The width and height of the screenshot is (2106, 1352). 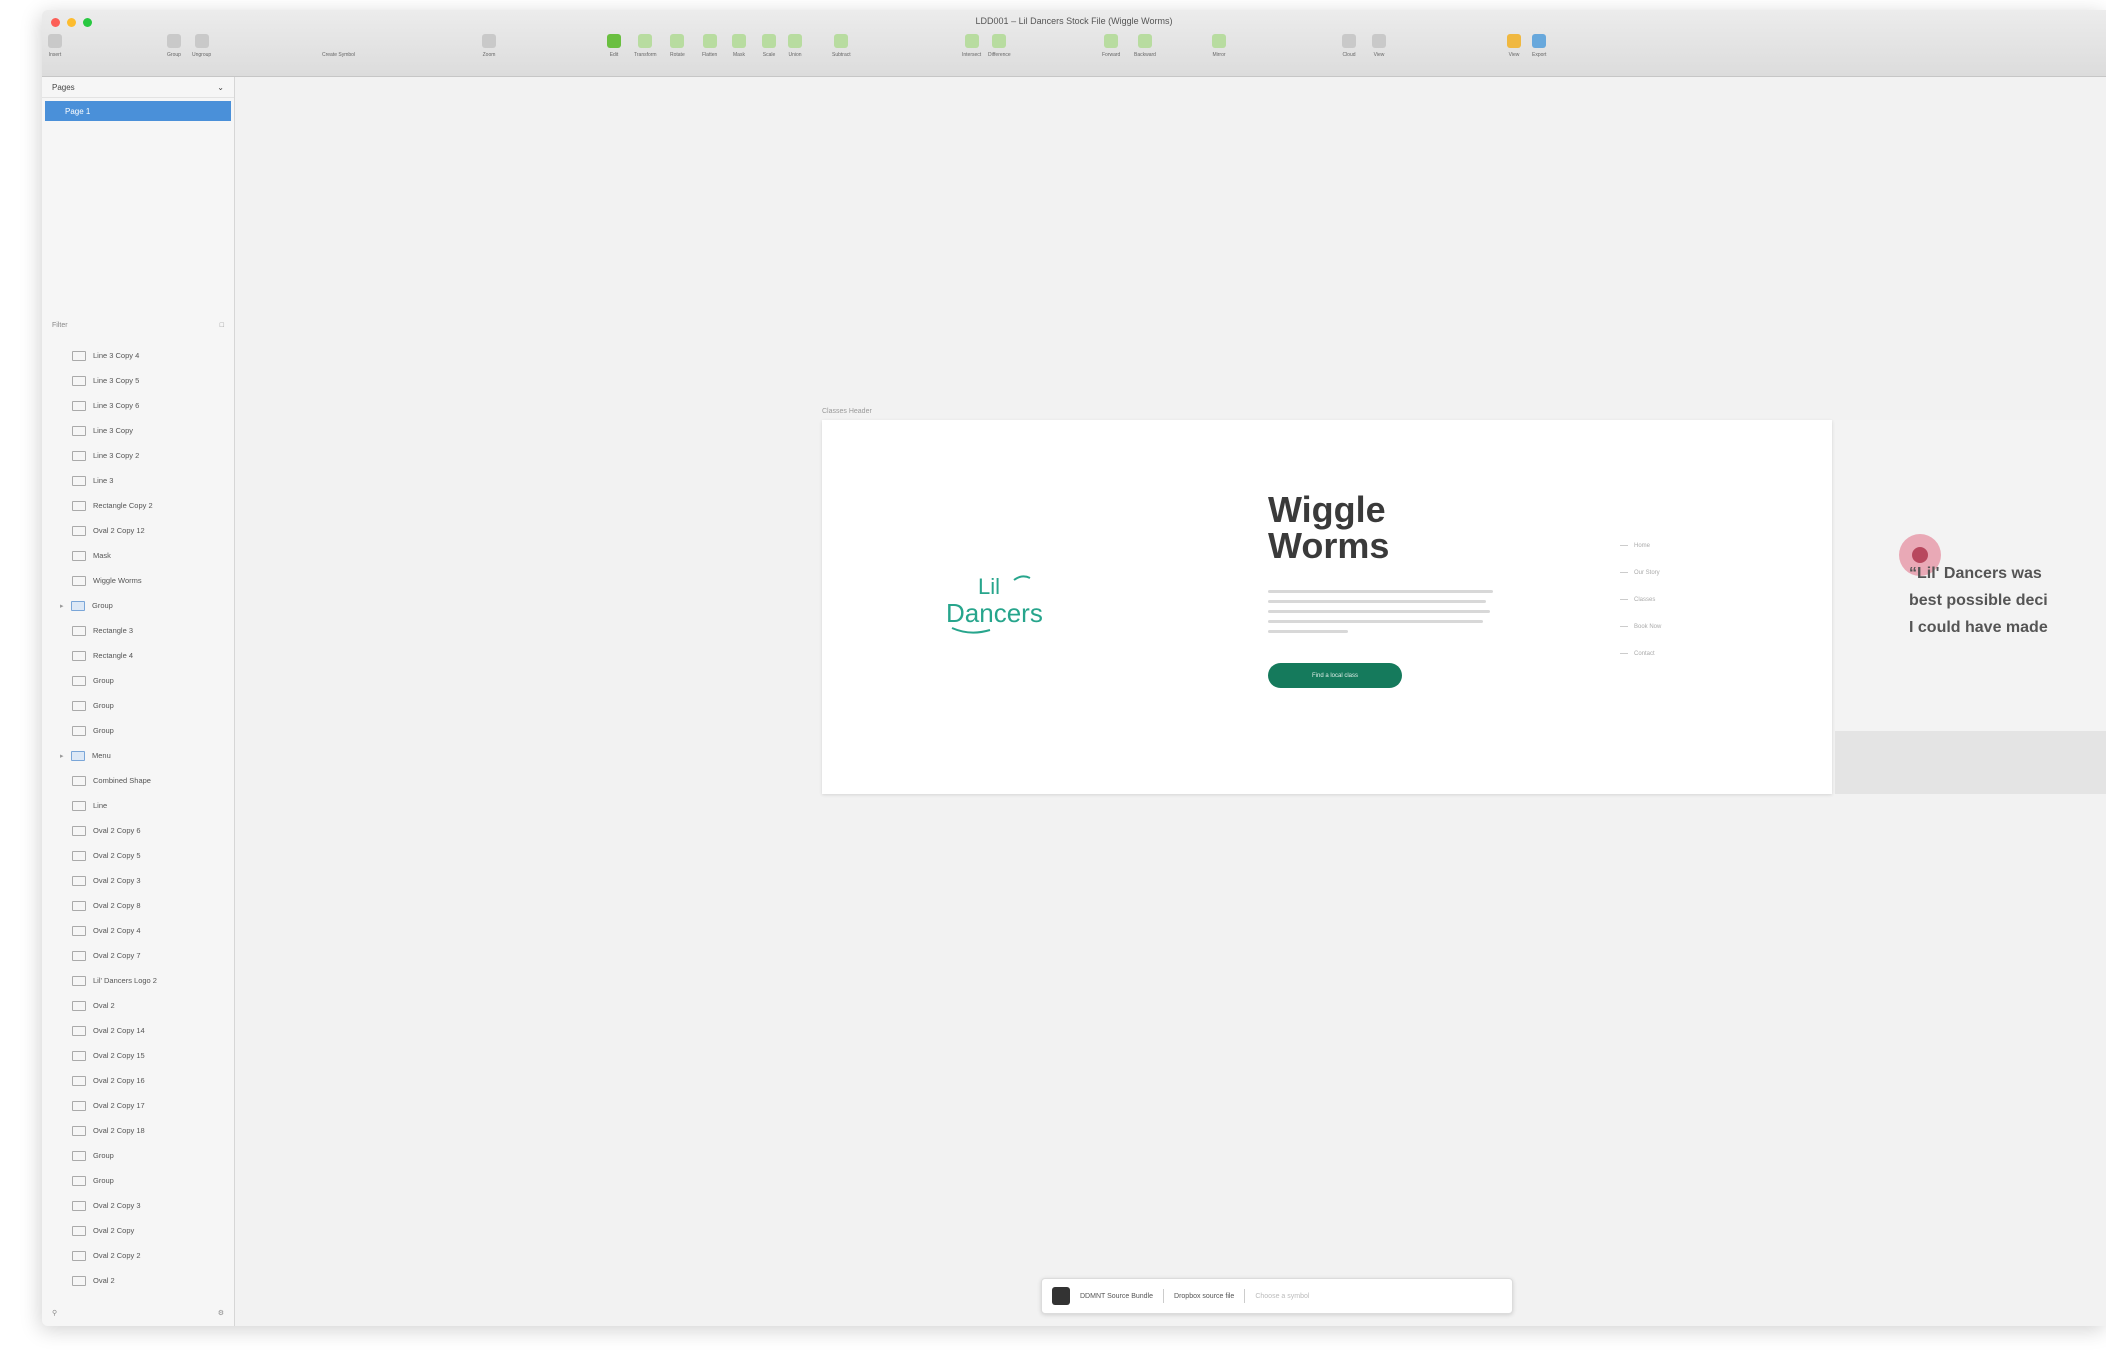 What do you see at coordinates (1116, 1296) in the screenshot?
I see `symbol-name: DDMNT Source Bundle` at bounding box center [1116, 1296].